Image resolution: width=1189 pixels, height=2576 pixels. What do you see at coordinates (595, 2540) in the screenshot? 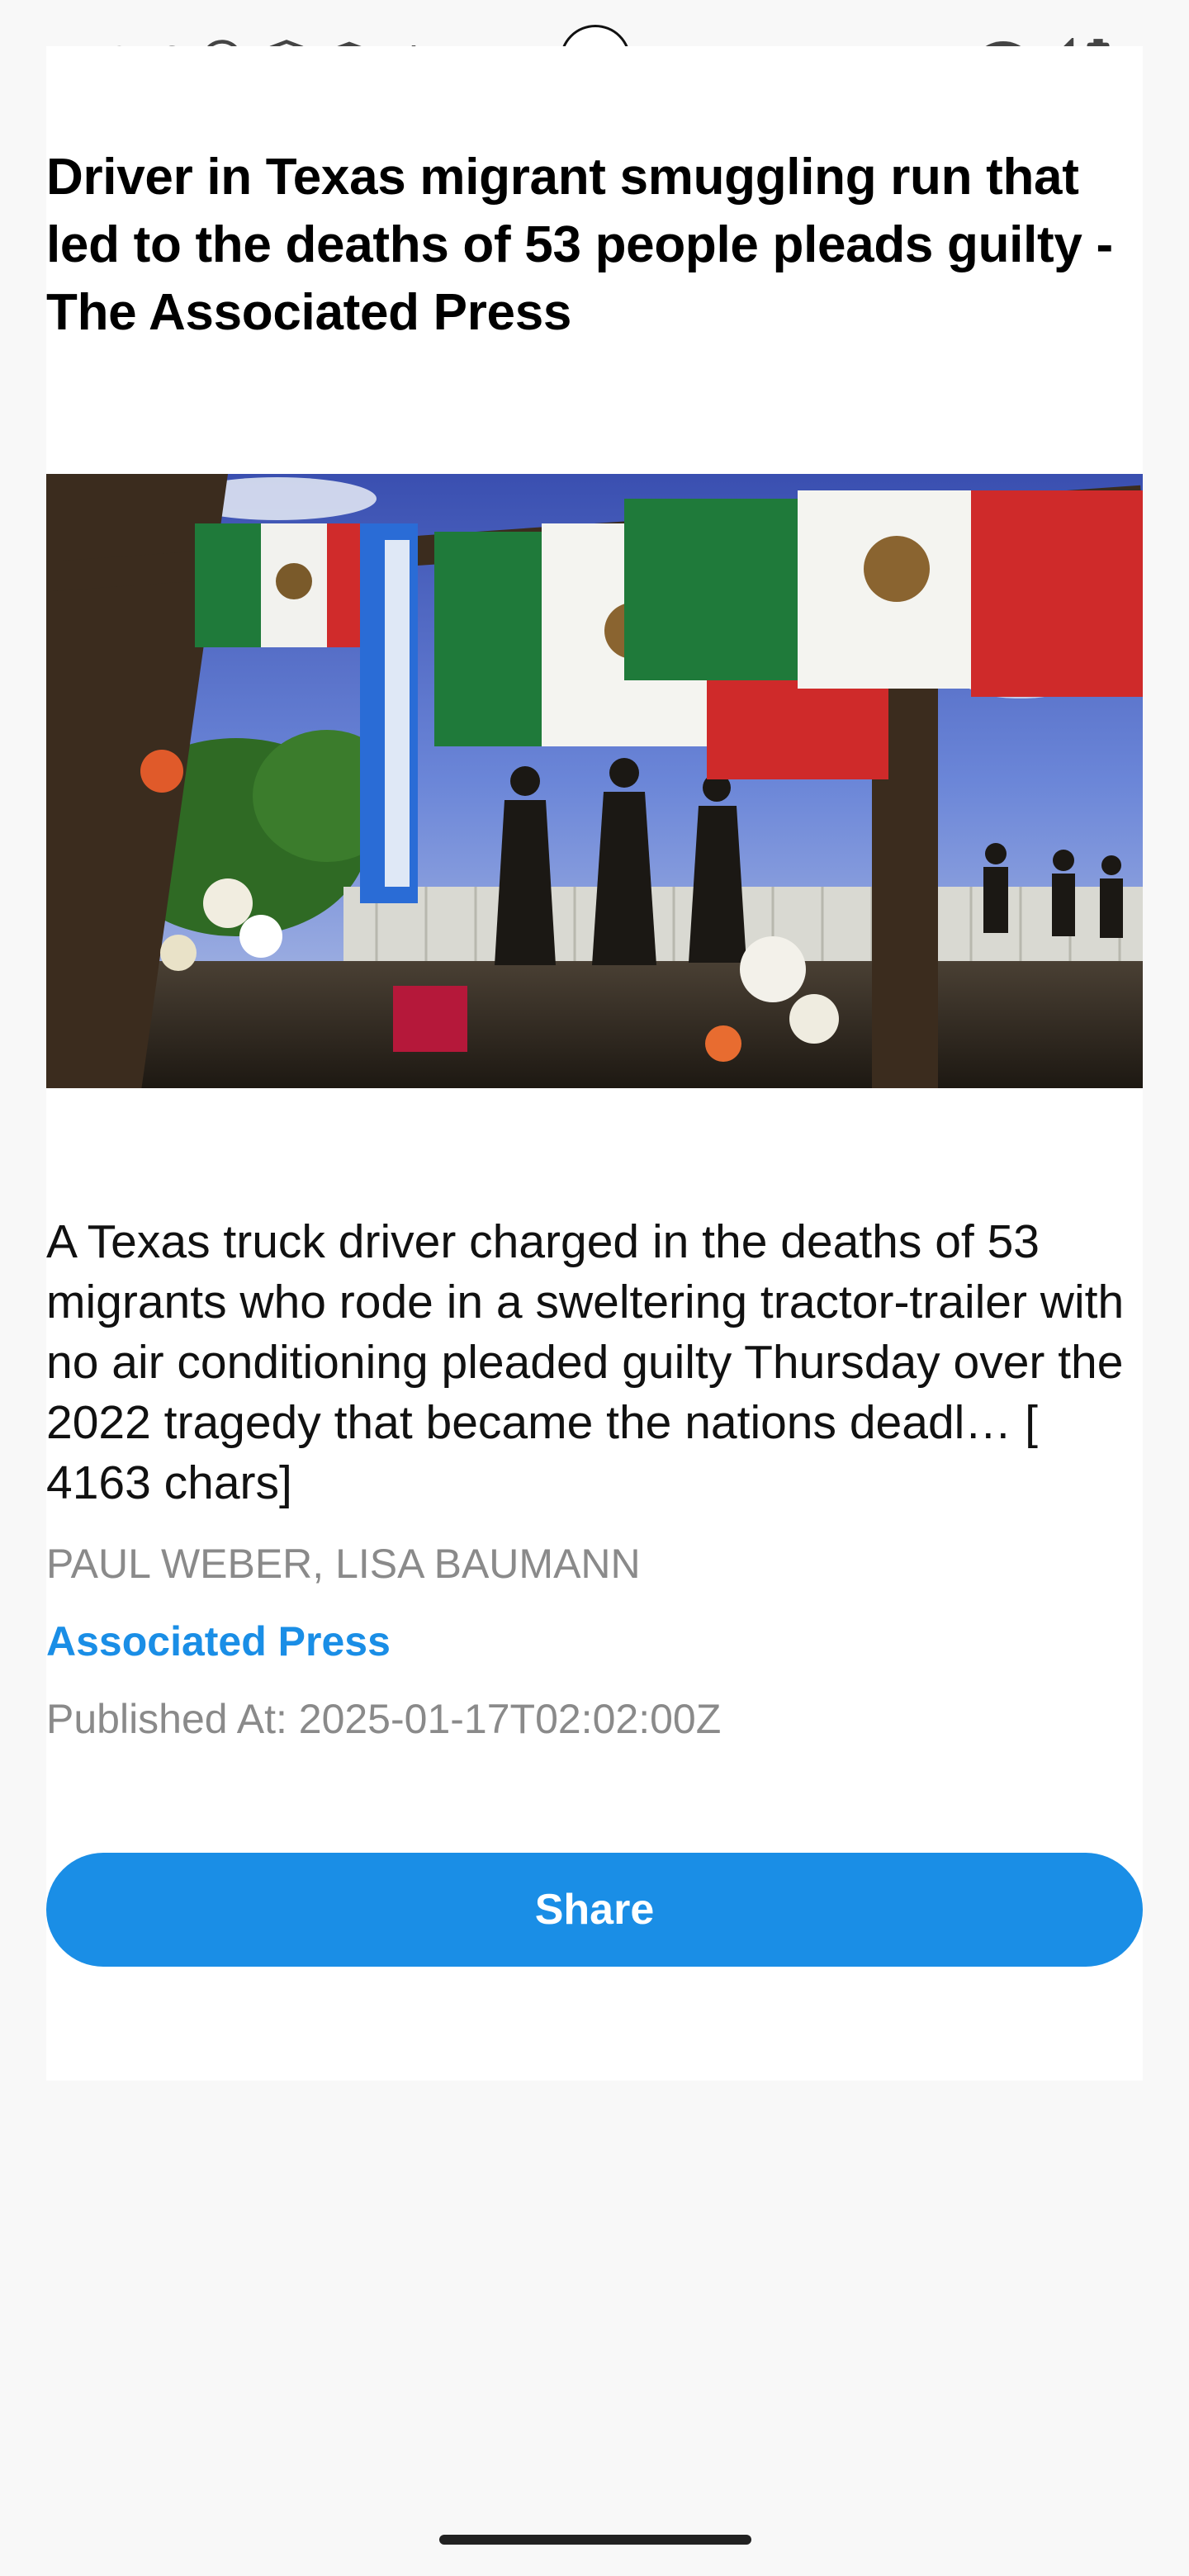
I see `home-indicator` at bounding box center [595, 2540].